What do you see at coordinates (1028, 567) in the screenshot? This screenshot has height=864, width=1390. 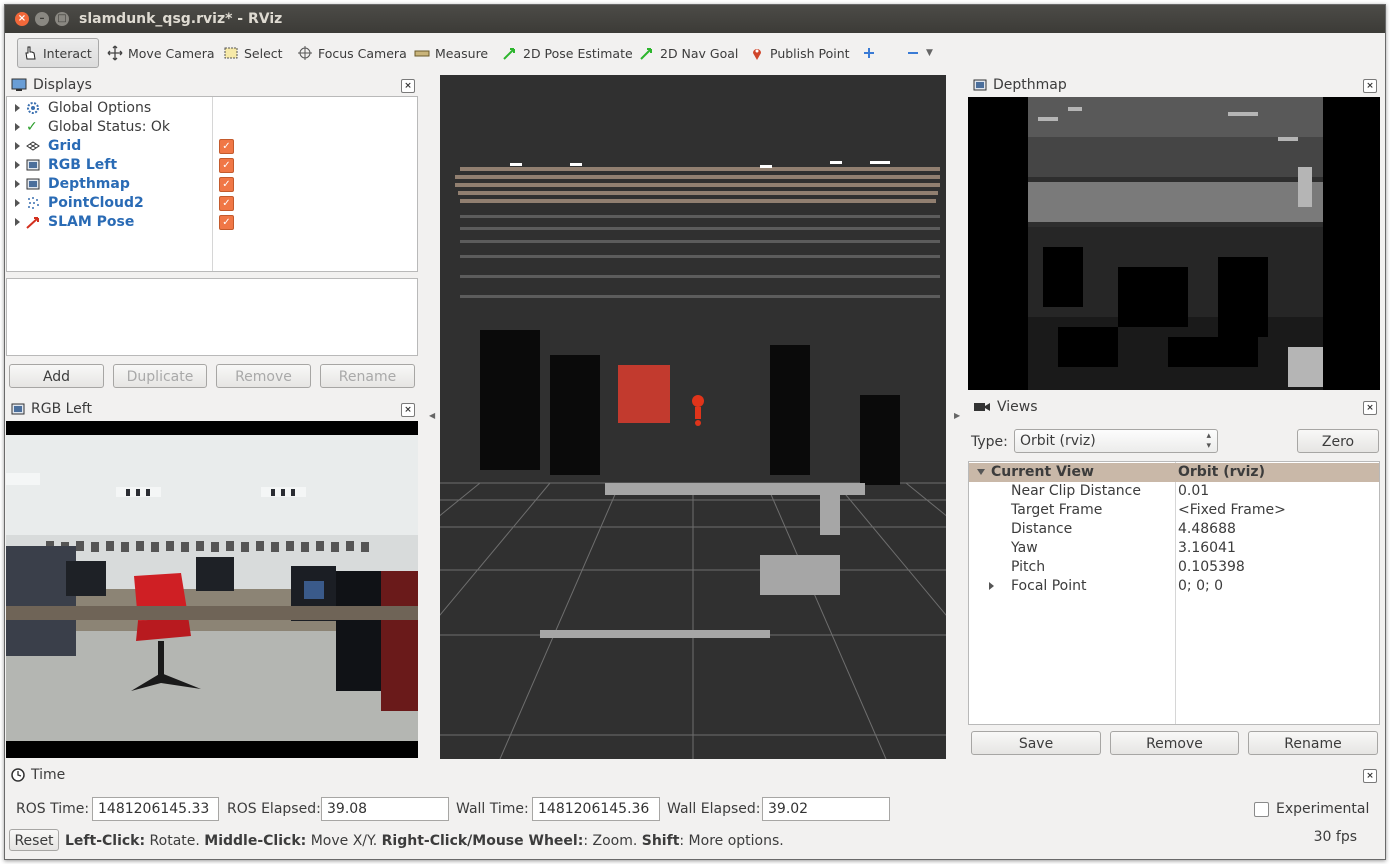 I see `pitch-label: Pitch` at bounding box center [1028, 567].